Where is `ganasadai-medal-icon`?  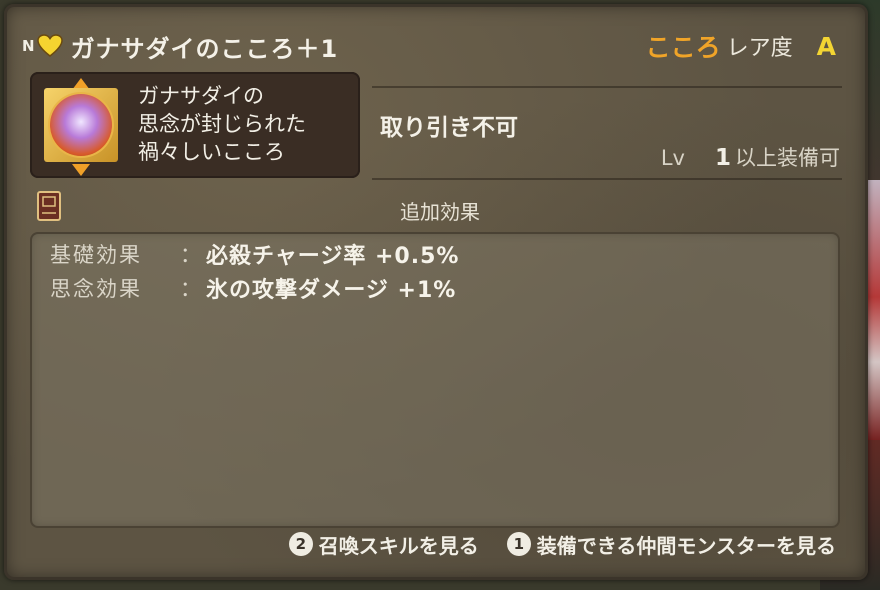
ganasadai-medal-icon is located at coordinates (81, 125).